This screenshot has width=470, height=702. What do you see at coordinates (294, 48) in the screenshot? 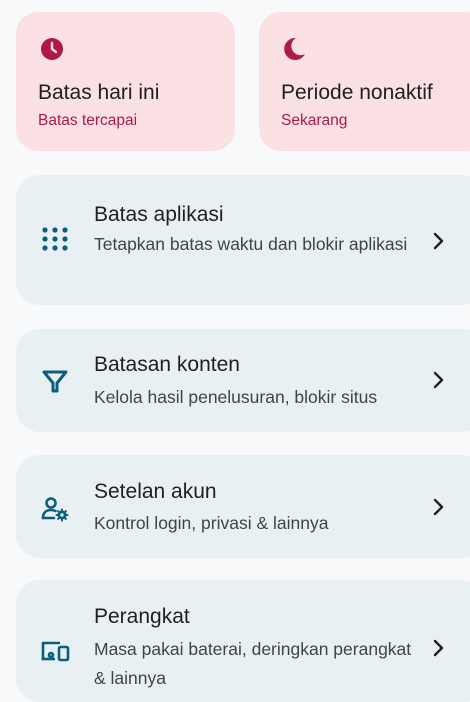
I see `moon-icon` at bounding box center [294, 48].